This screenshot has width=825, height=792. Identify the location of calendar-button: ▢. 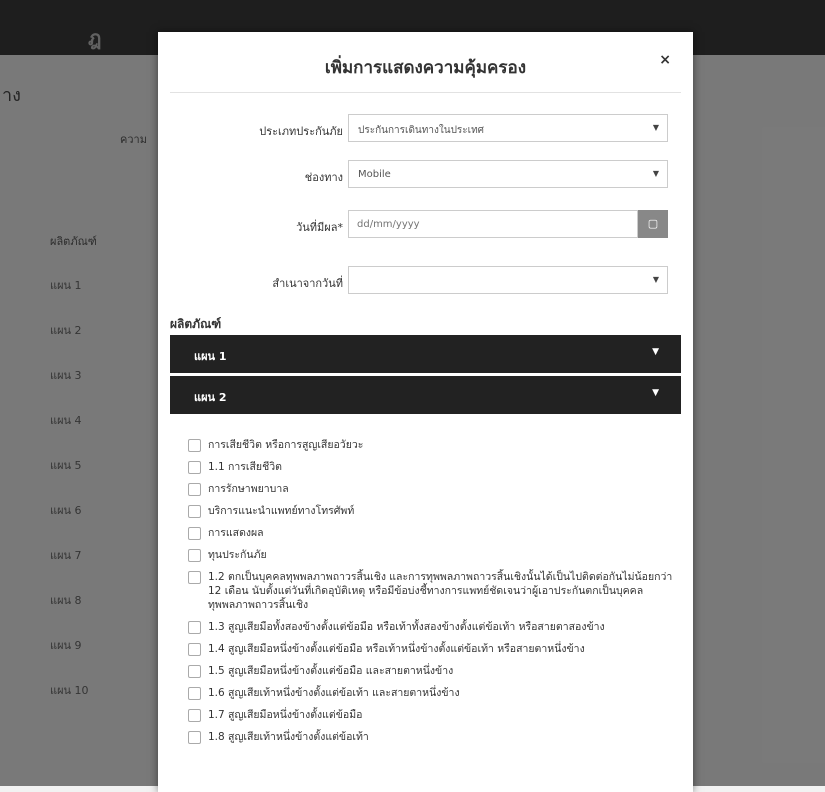
(653, 224).